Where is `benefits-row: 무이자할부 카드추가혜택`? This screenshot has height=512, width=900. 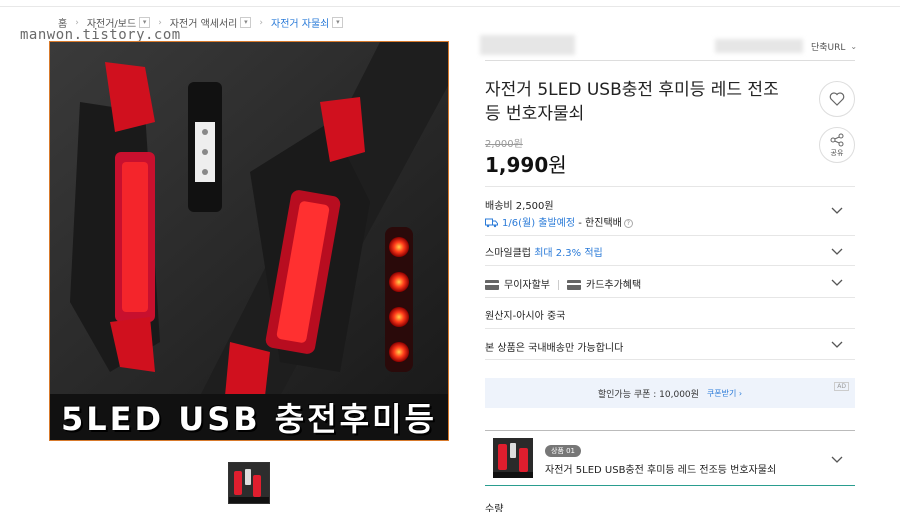 benefits-row: 무이자할부 카드추가혜택 is located at coordinates (563, 283).